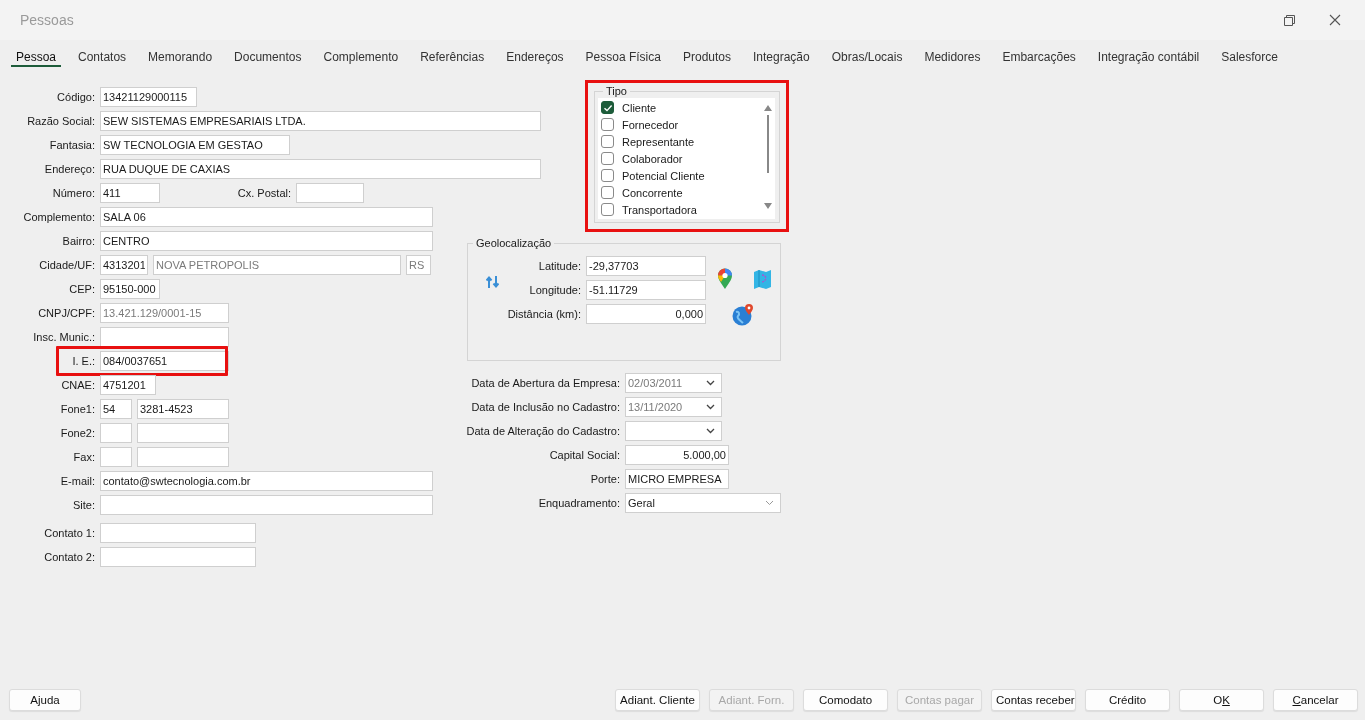  I want to click on field-label: Distância (km):, so click(544, 314).